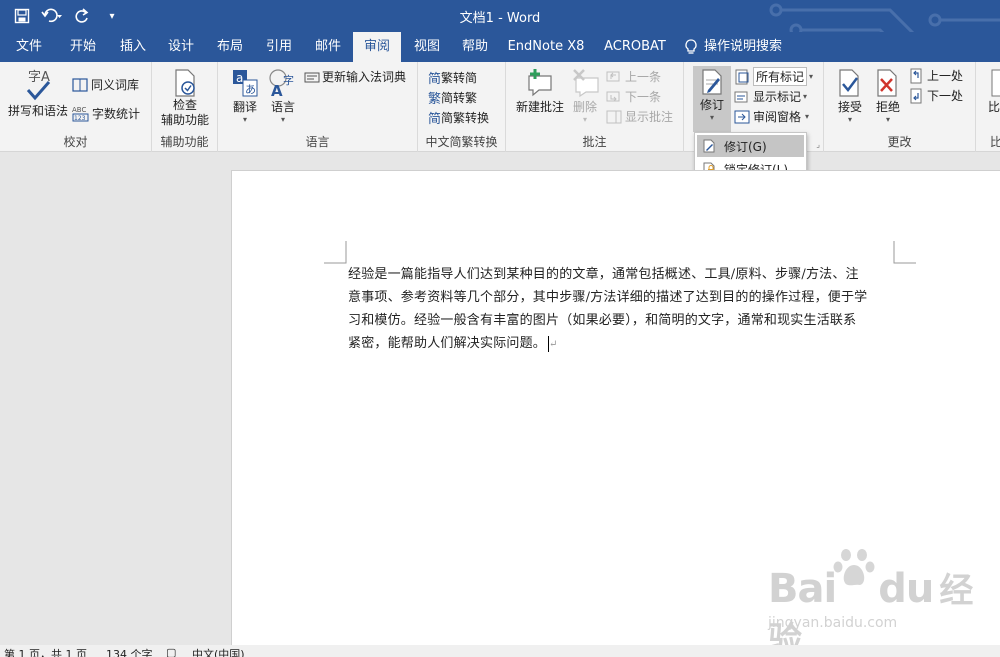  I want to click on update-ime-dictionary-button: 更新输入法词典, so click(355, 76).